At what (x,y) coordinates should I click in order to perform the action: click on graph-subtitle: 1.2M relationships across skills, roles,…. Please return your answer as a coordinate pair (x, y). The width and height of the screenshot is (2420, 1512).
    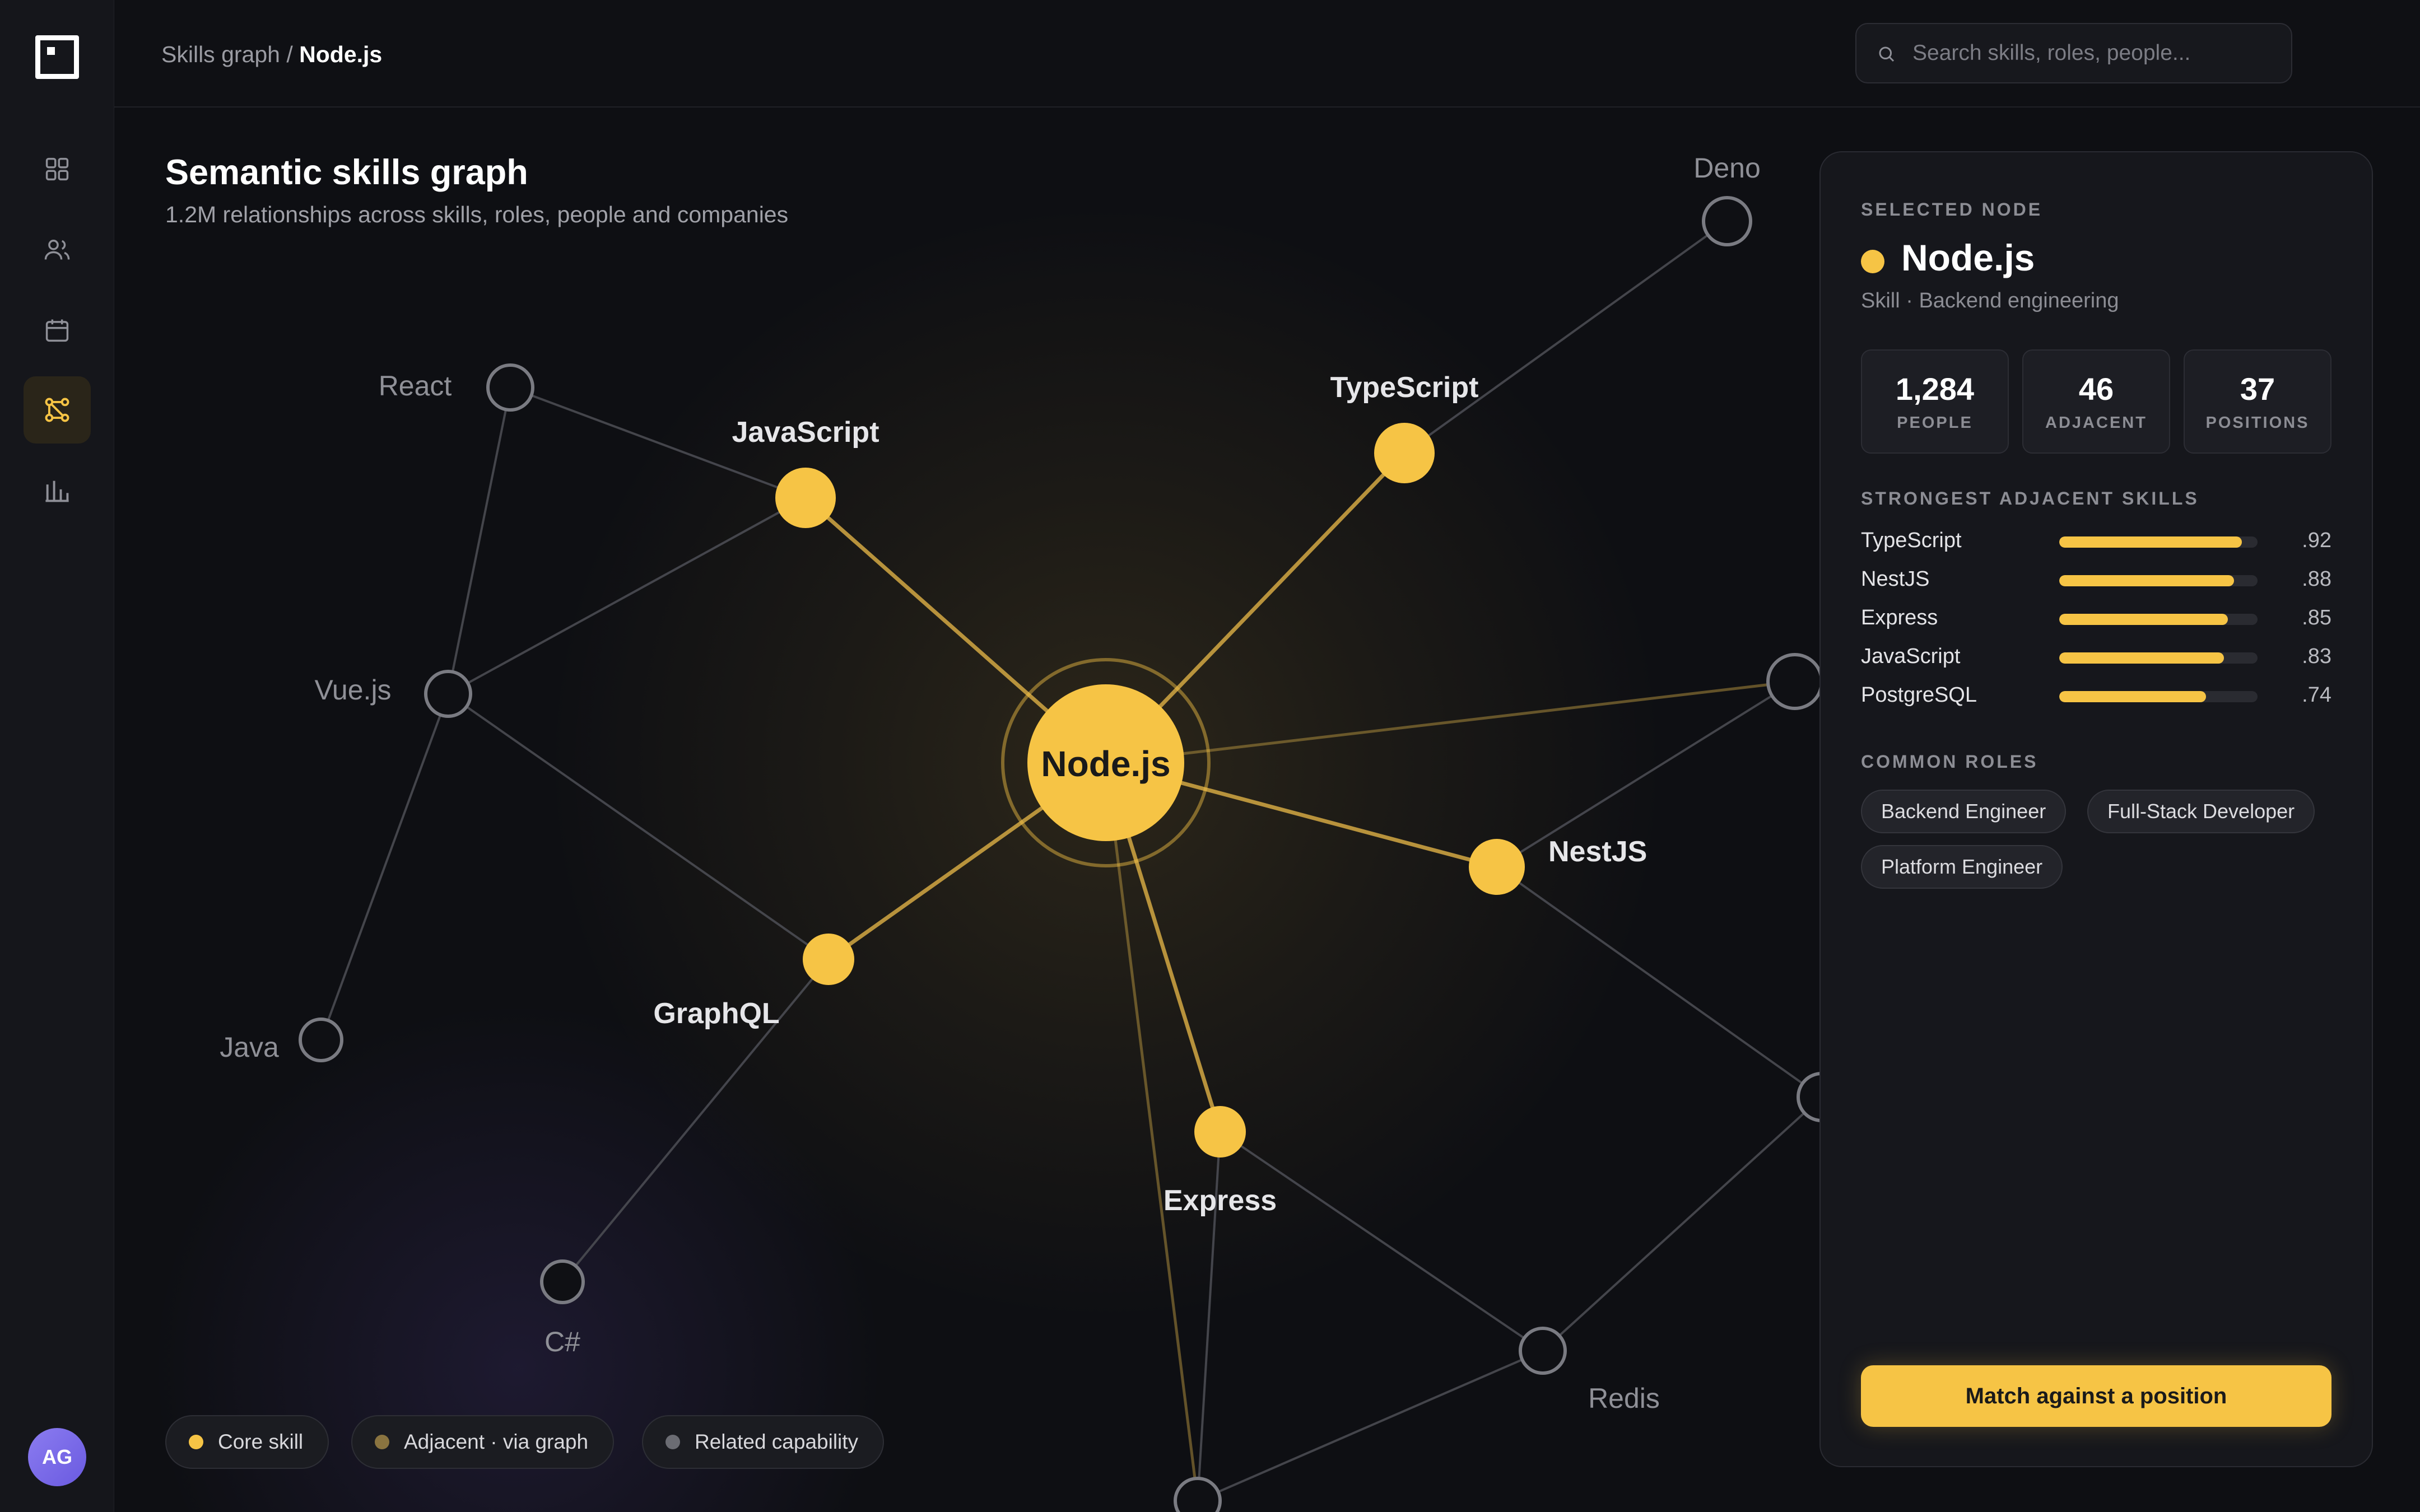
    Looking at the image, I should click on (477, 215).